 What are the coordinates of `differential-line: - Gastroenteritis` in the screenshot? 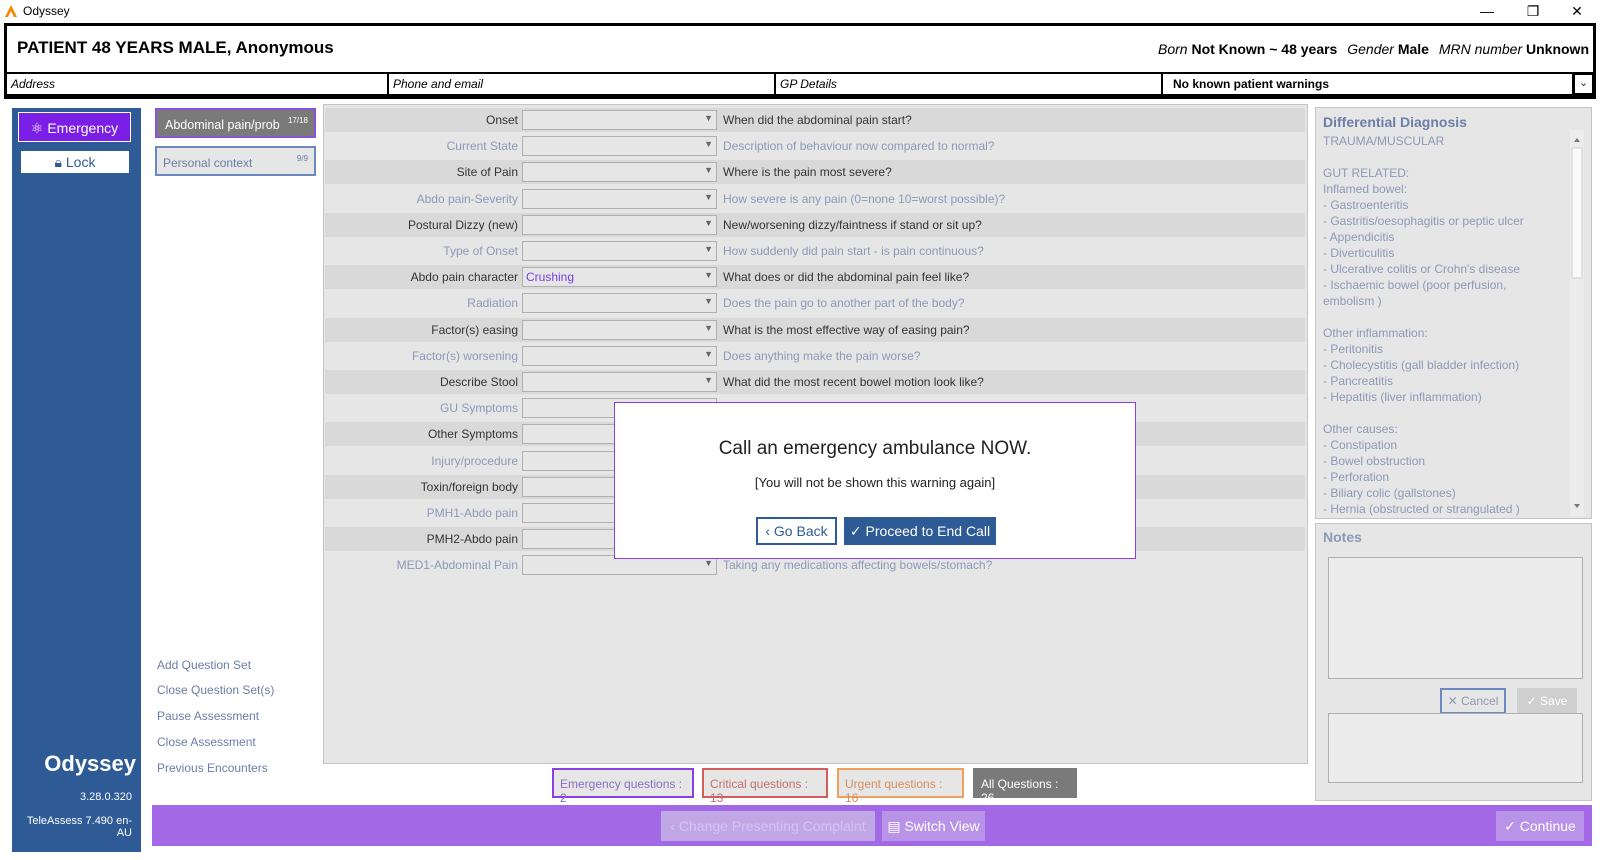 It's located at (1366, 205).